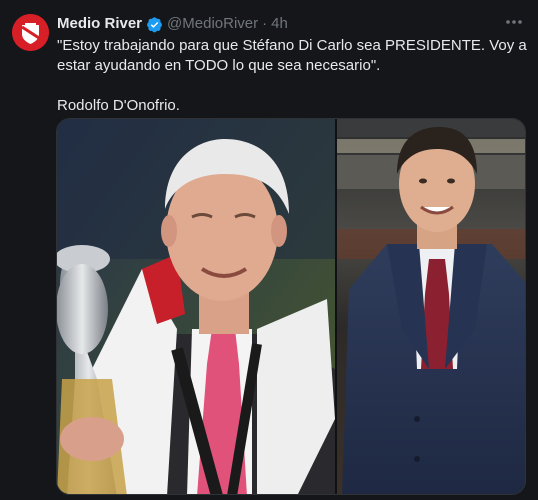 The height and width of the screenshot is (500, 538). Describe the element at coordinates (212, 24) in the screenshot. I see `author-handle: @MedioRiver` at that location.